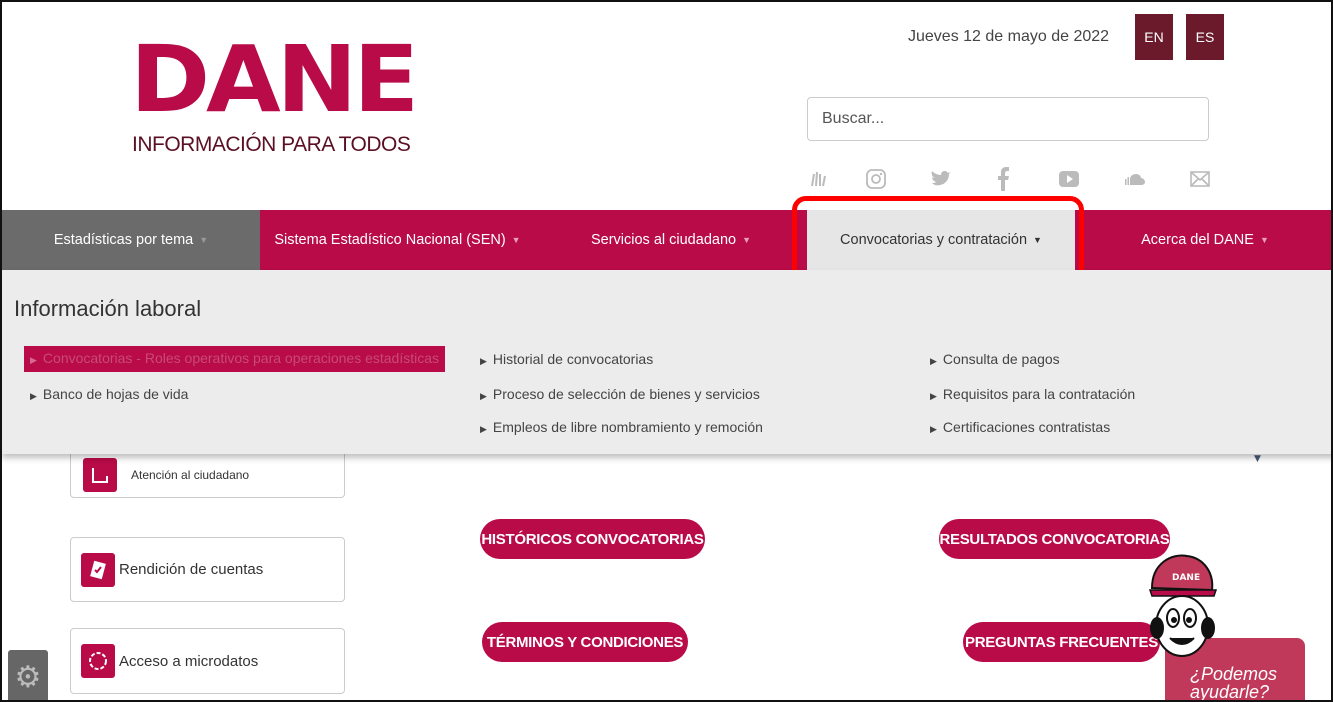 Image resolution: width=1333 pixels, height=702 pixels. Describe the element at coordinates (1182, 608) in the screenshot. I see `mascot-icon: DANE` at that location.